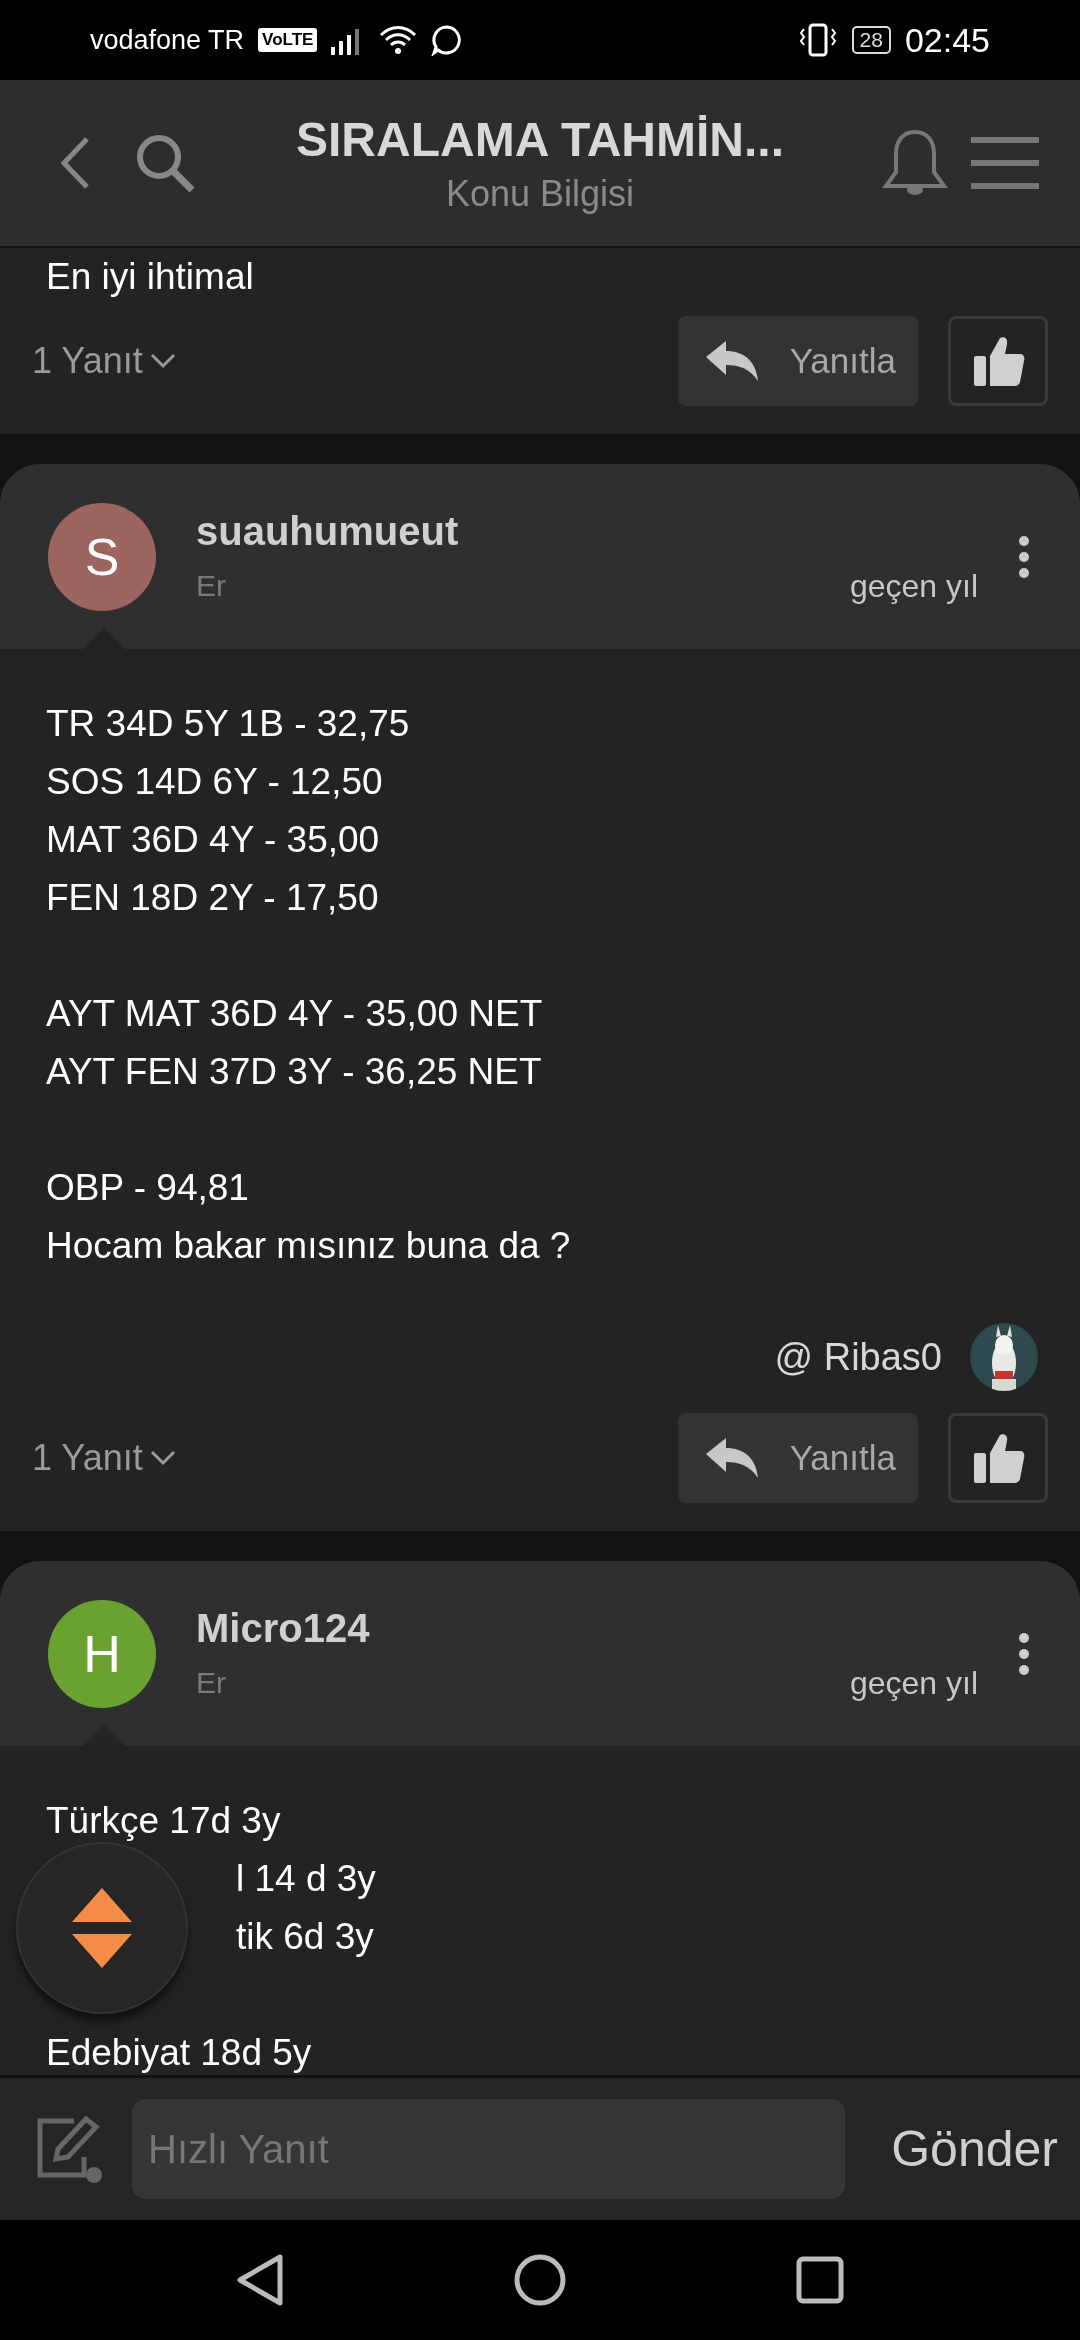  I want to click on battery-level: 28, so click(871, 40).